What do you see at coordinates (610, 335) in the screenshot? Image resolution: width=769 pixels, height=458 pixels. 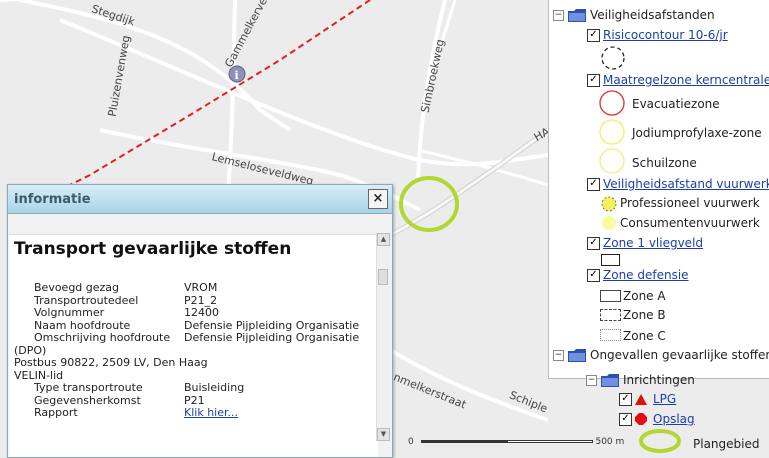 I see `zone-c-icon` at bounding box center [610, 335].